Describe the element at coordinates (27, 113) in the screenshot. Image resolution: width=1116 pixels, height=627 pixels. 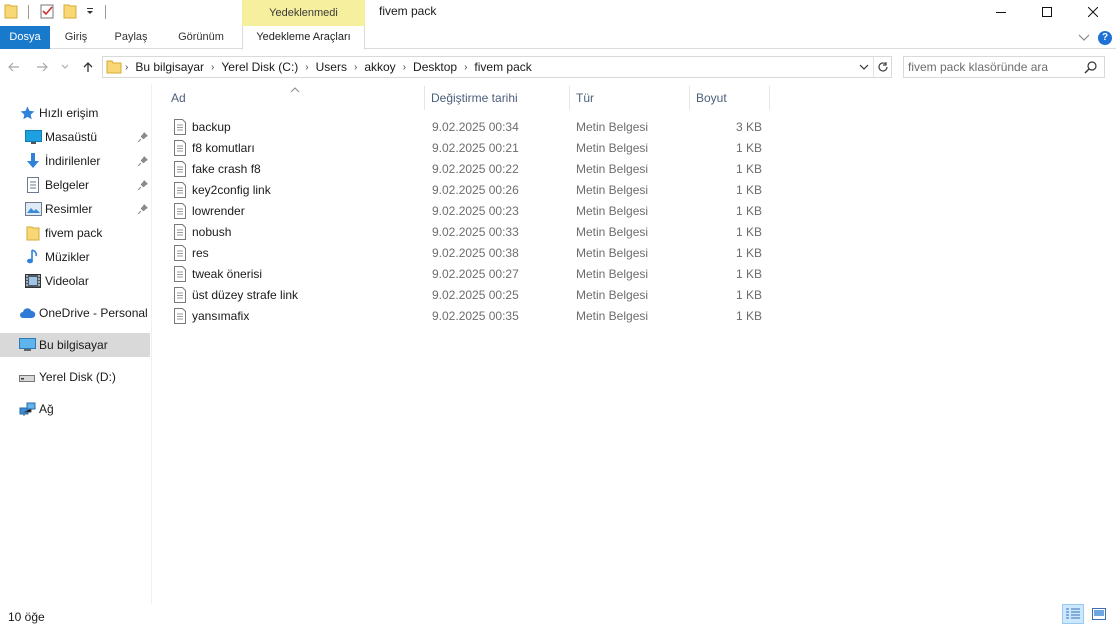
I see `star-icon` at that location.